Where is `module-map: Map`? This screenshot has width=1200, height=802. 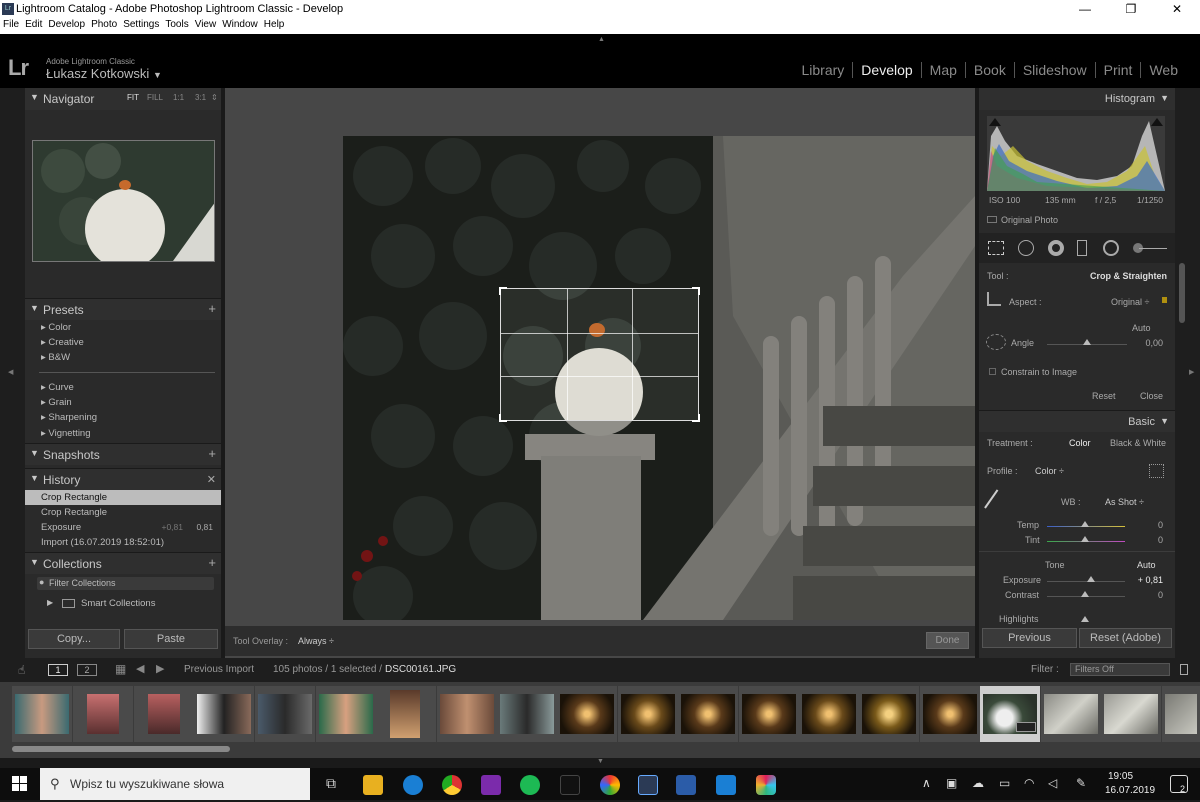 module-map: Map is located at coordinates (942, 70).